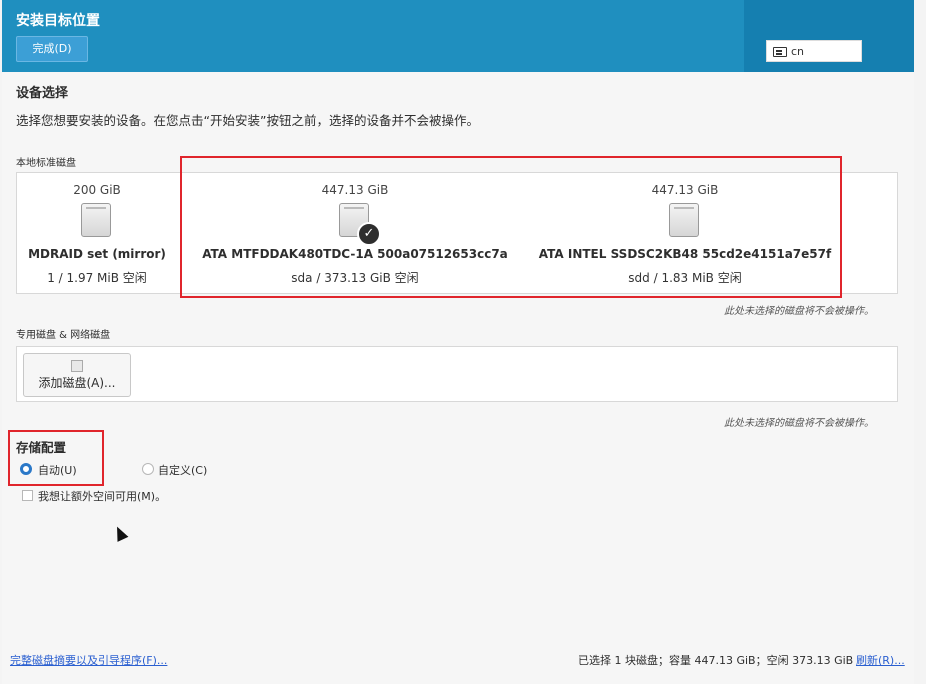  What do you see at coordinates (27, 495) in the screenshot?
I see `extra-space-checkbox` at bounding box center [27, 495].